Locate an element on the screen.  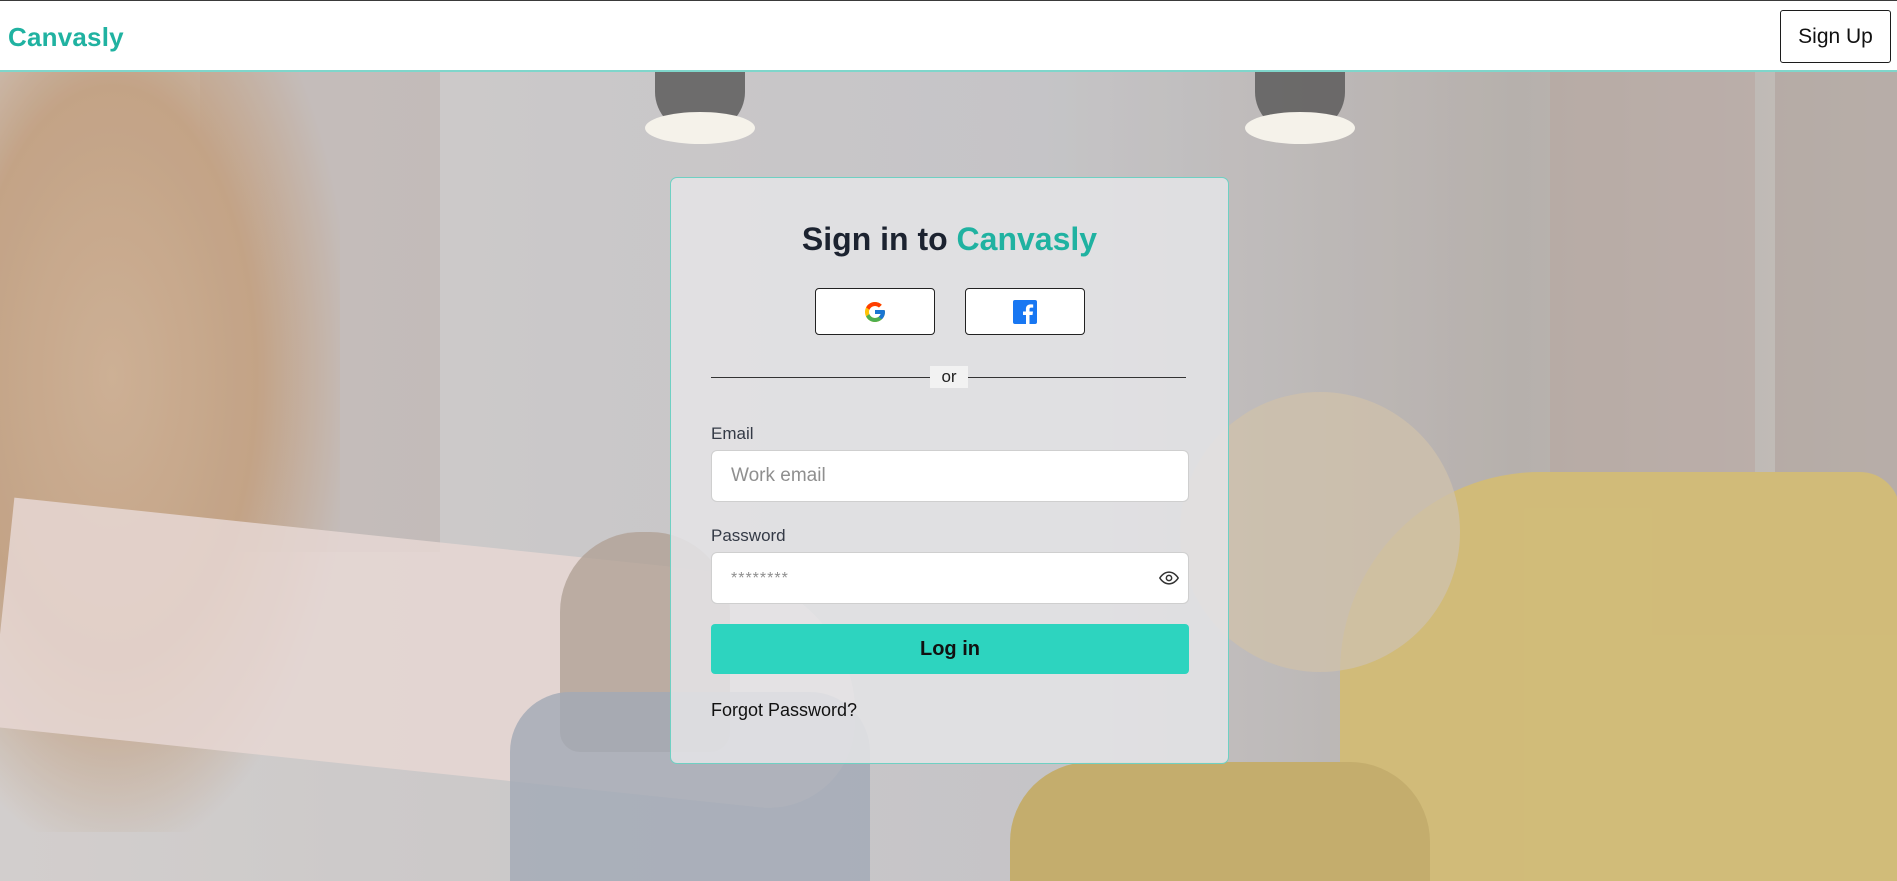
login-button: Log in is located at coordinates (950, 649).